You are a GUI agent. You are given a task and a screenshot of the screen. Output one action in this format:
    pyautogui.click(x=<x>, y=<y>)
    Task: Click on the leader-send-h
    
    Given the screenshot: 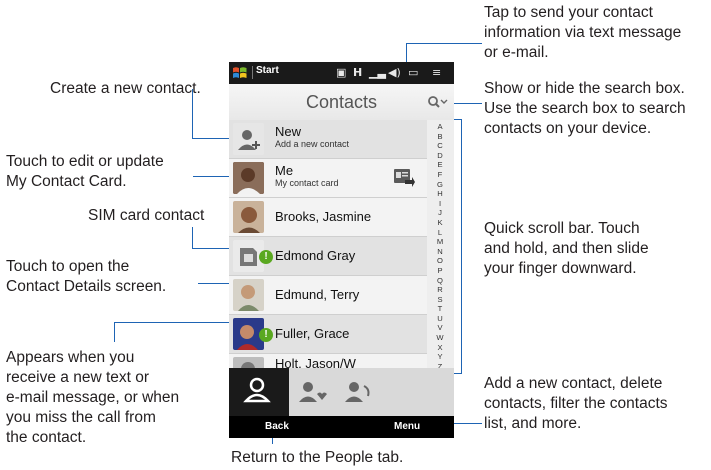 What is the action you would take?
    pyautogui.click(x=444, y=43)
    